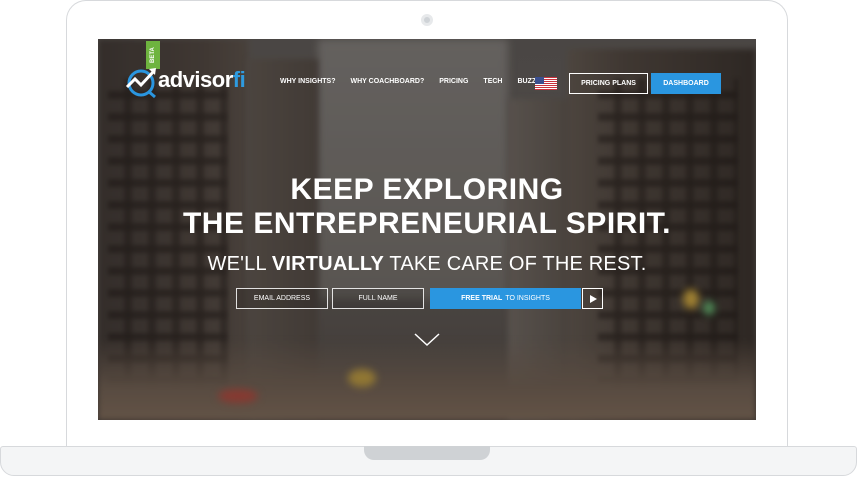  What do you see at coordinates (427, 189) in the screenshot?
I see `hero-title-line1: KEEP EXPLORING` at bounding box center [427, 189].